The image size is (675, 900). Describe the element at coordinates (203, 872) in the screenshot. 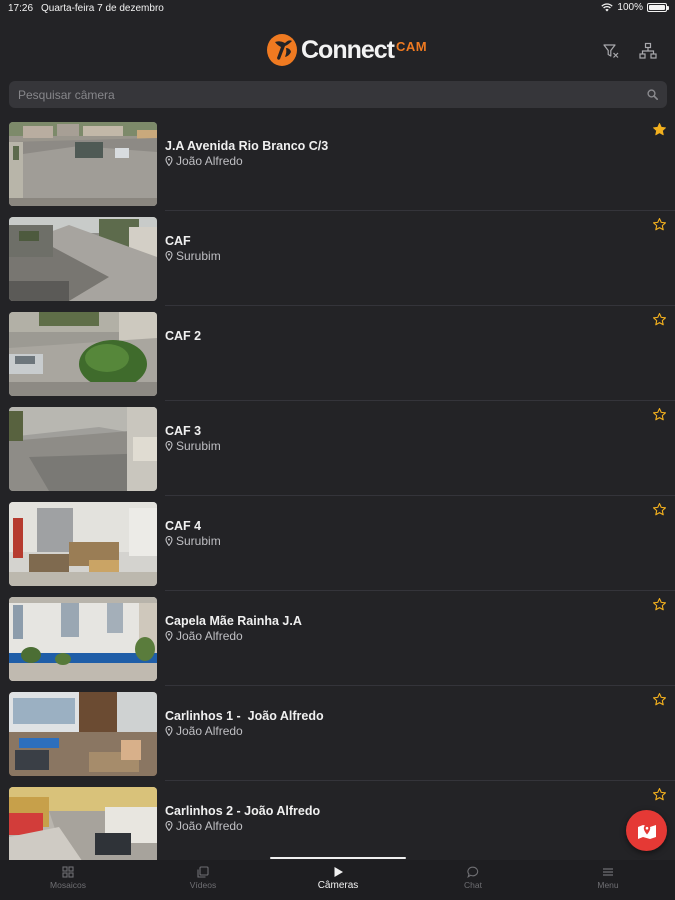

I see `copy-icon` at that location.